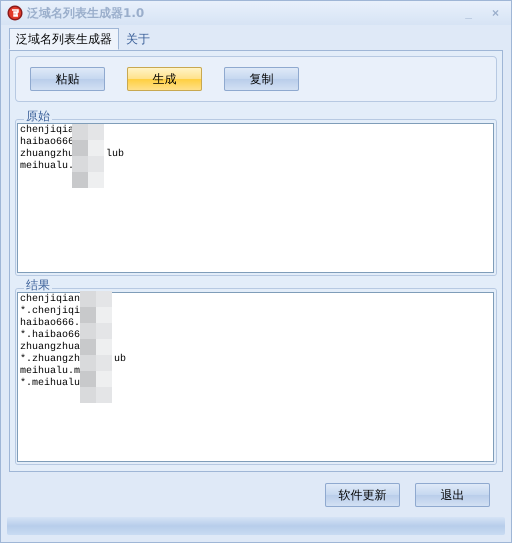 The height and width of the screenshot is (543, 512). Describe the element at coordinates (67, 79) in the screenshot. I see `action-button: 粘贴` at that location.